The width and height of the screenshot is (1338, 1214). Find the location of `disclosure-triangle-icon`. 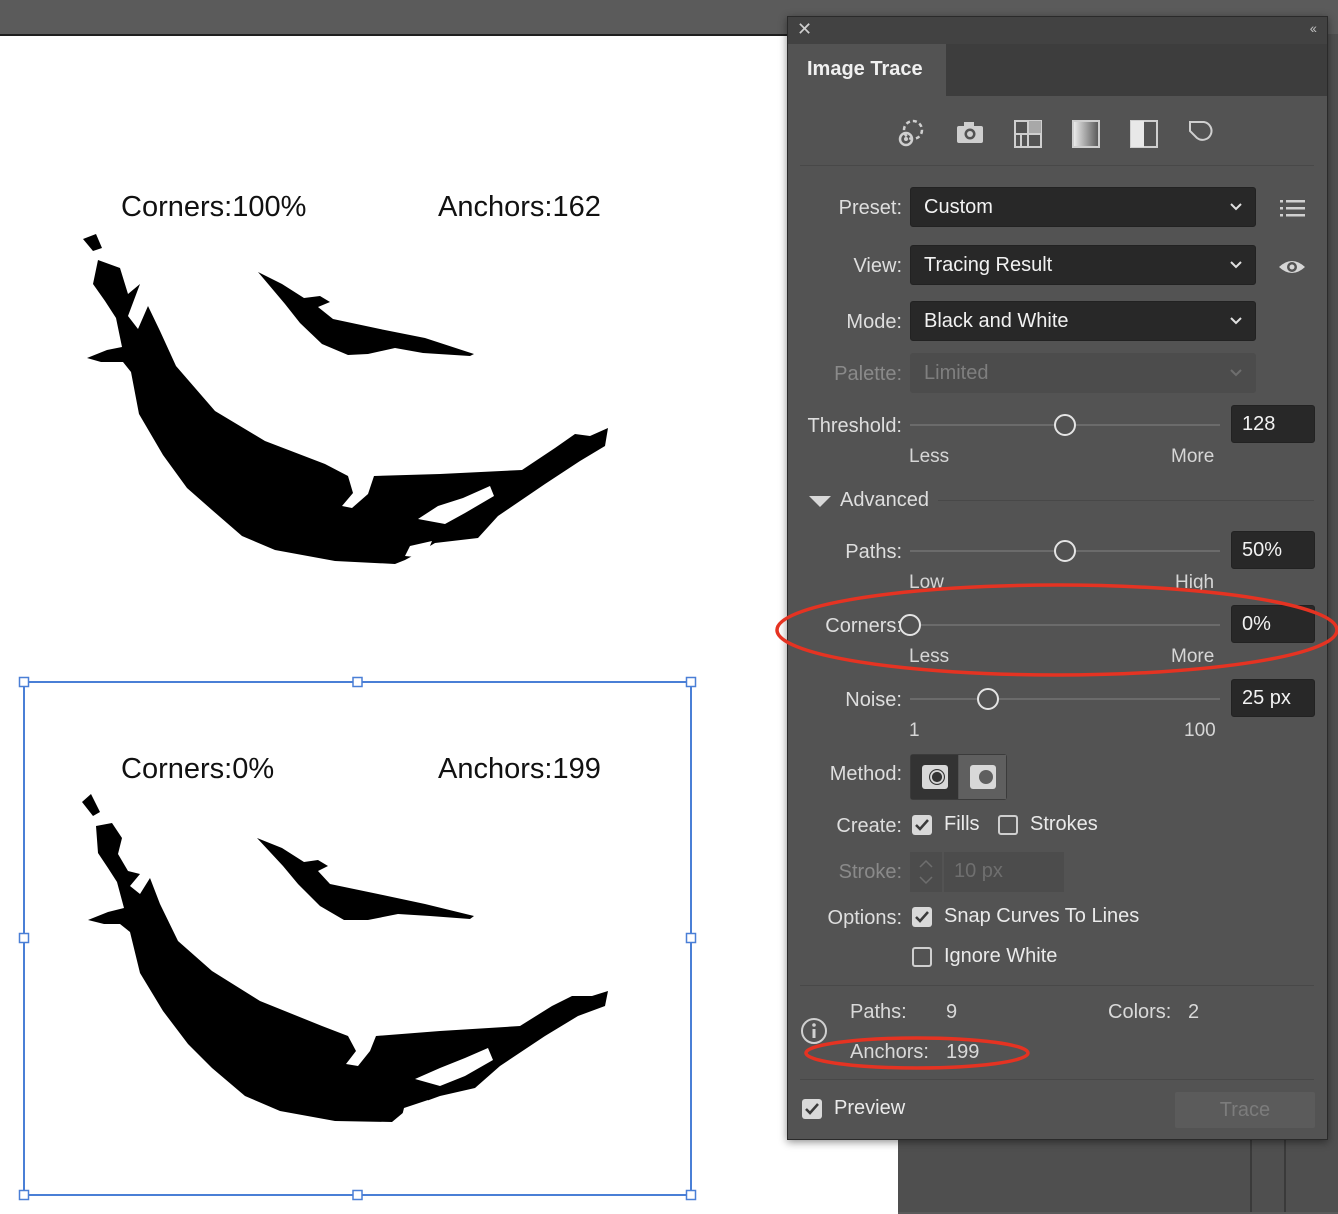

disclosure-triangle-icon is located at coordinates (820, 502).